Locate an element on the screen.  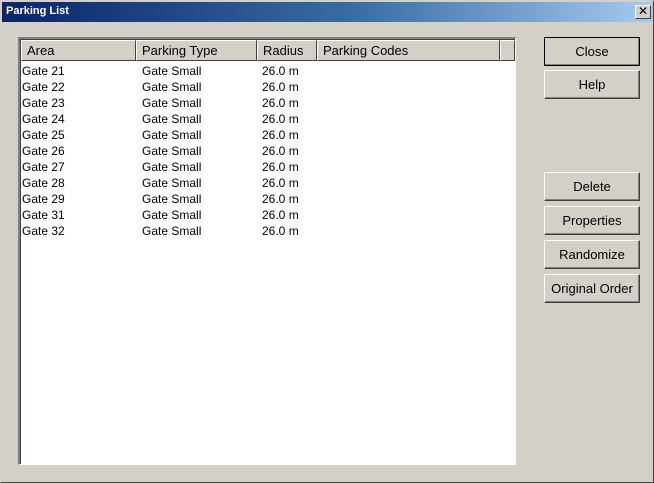
table-row: Gate 22 Gate Small 26.0 m is located at coordinates (268, 87).